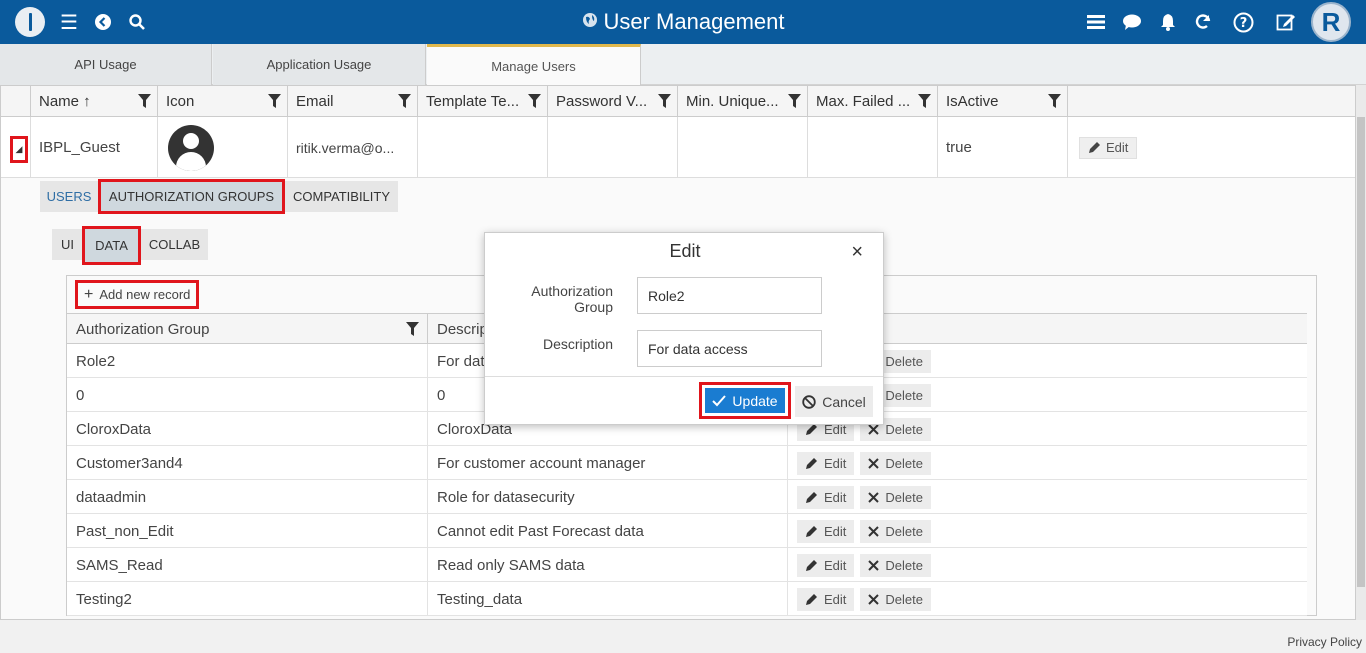 This screenshot has width=1366, height=653. Describe the element at coordinates (30, 22) in the screenshot. I see `app-logo-icon` at that location.